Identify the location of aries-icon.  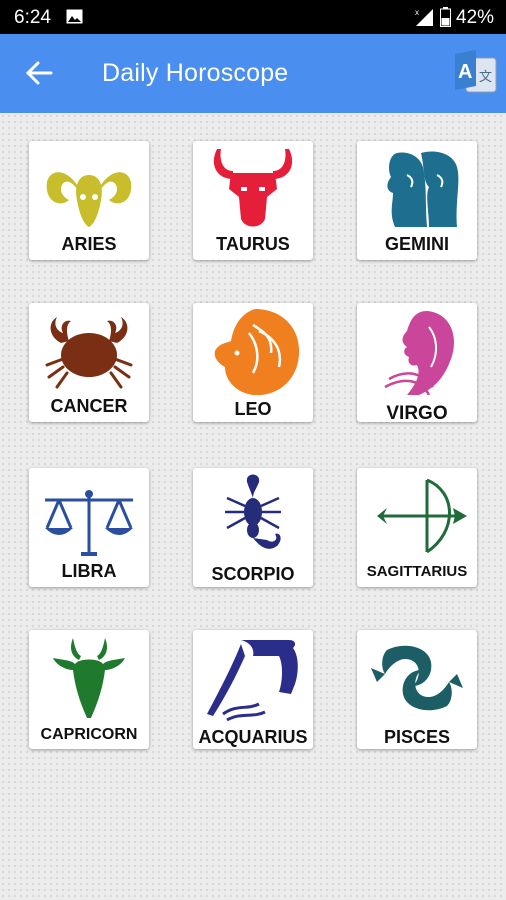
(89, 199).